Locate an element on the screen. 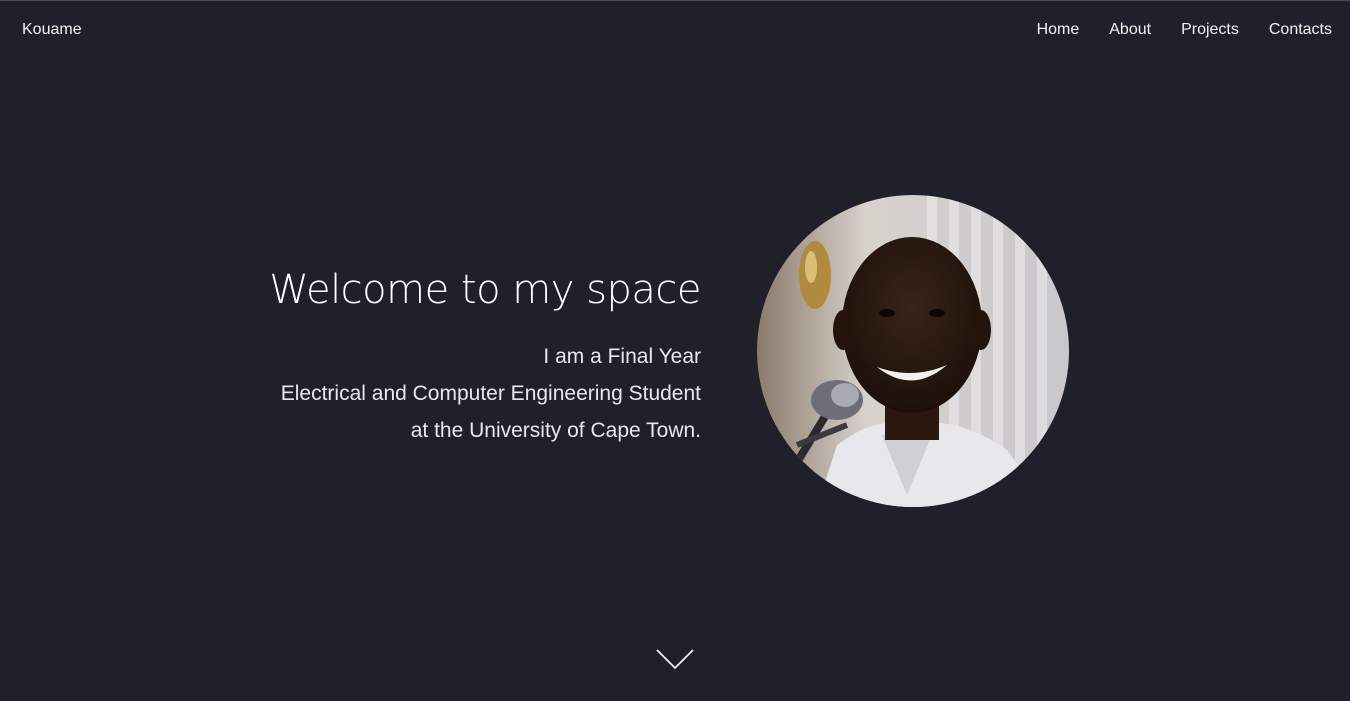  profile-photo-illustration is located at coordinates (913, 351).